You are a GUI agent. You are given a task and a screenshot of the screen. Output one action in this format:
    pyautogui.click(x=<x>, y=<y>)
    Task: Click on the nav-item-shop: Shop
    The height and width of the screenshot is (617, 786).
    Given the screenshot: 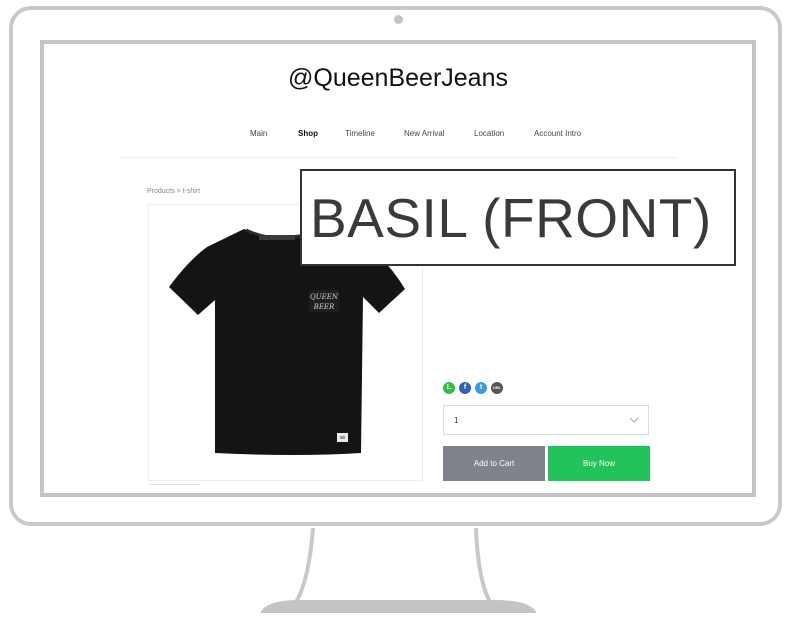 What is the action you would take?
    pyautogui.click(x=308, y=133)
    